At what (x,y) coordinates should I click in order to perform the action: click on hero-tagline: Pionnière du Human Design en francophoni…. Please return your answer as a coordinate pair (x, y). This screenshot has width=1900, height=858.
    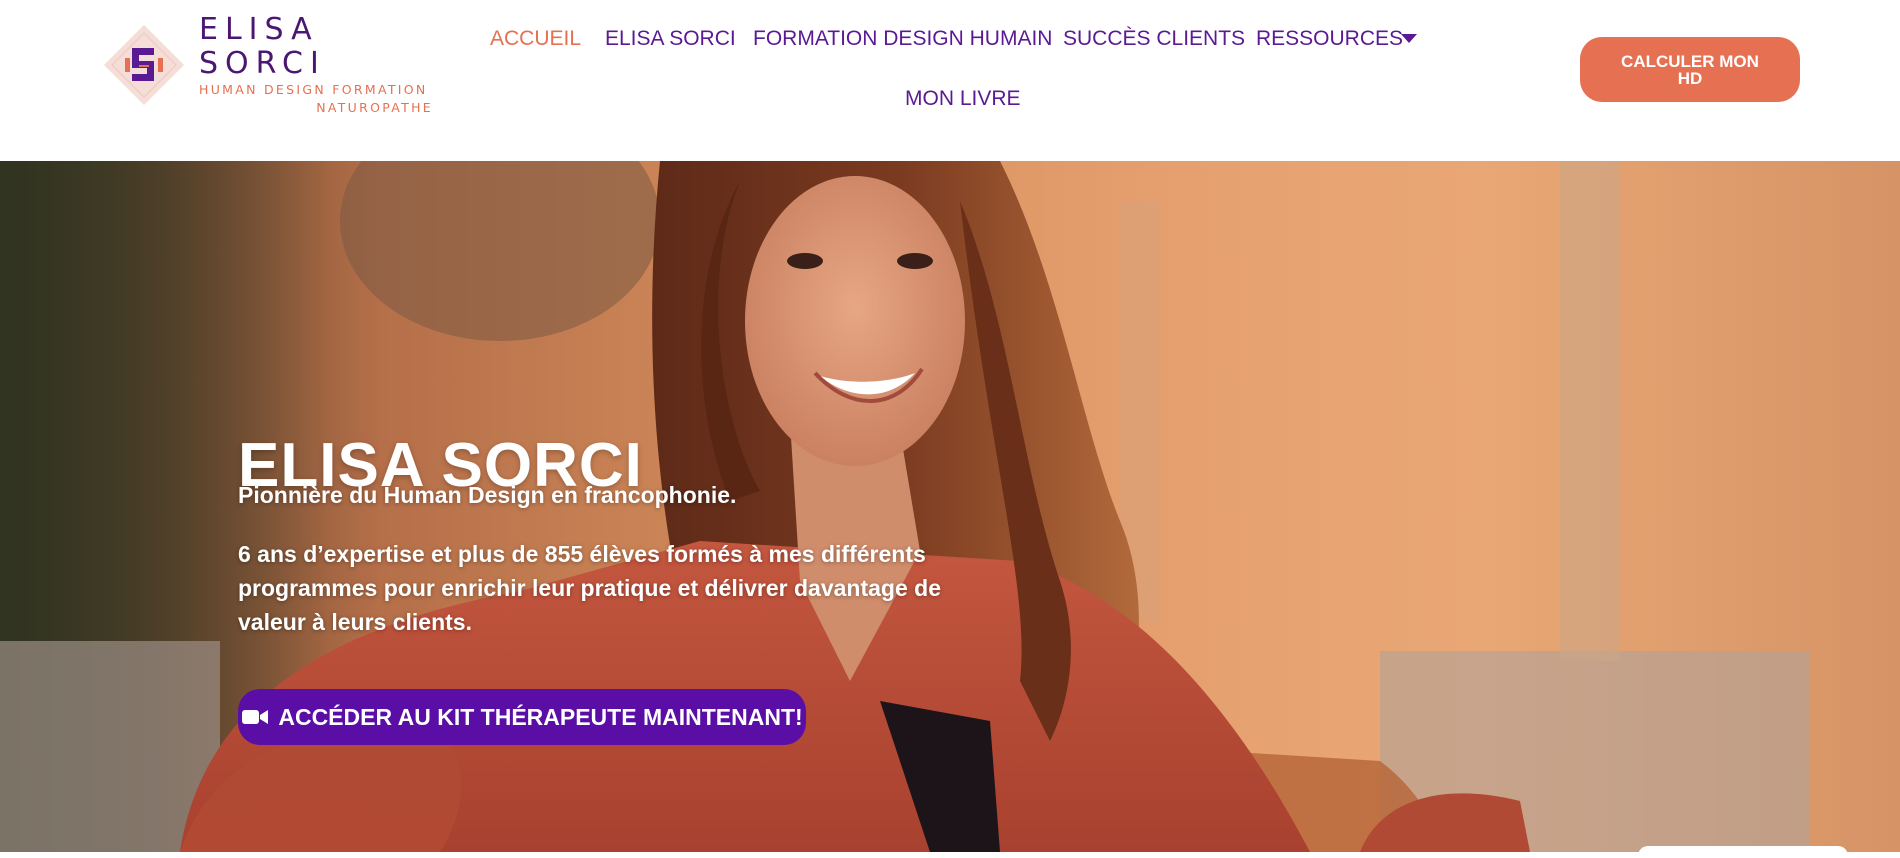
    Looking at the image, I should click on (487, 495).